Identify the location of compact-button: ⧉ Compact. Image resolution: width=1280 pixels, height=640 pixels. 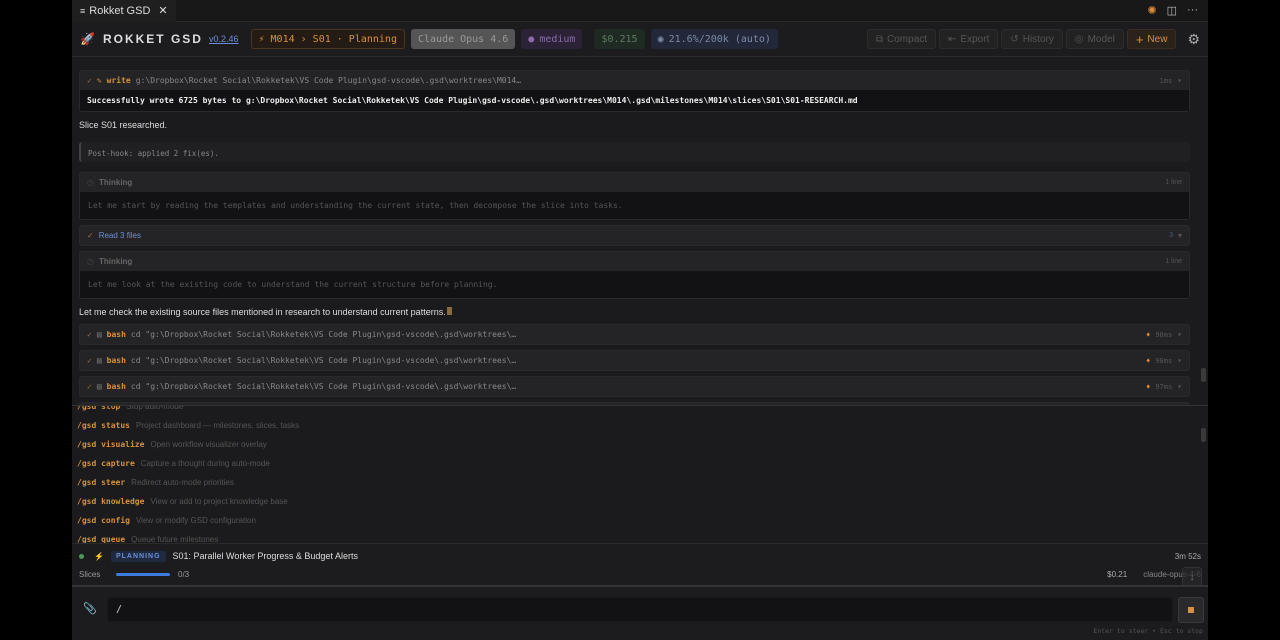
(901, 39).